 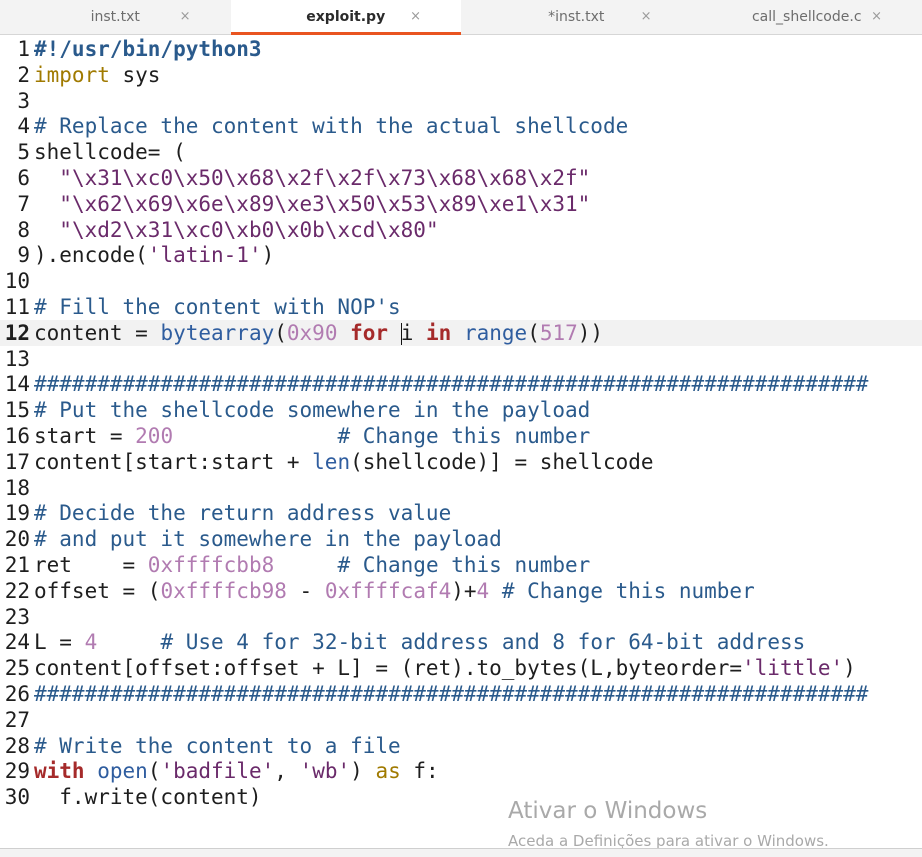 I want to click on code-token: f.write(content), so click(x=148, y=797).